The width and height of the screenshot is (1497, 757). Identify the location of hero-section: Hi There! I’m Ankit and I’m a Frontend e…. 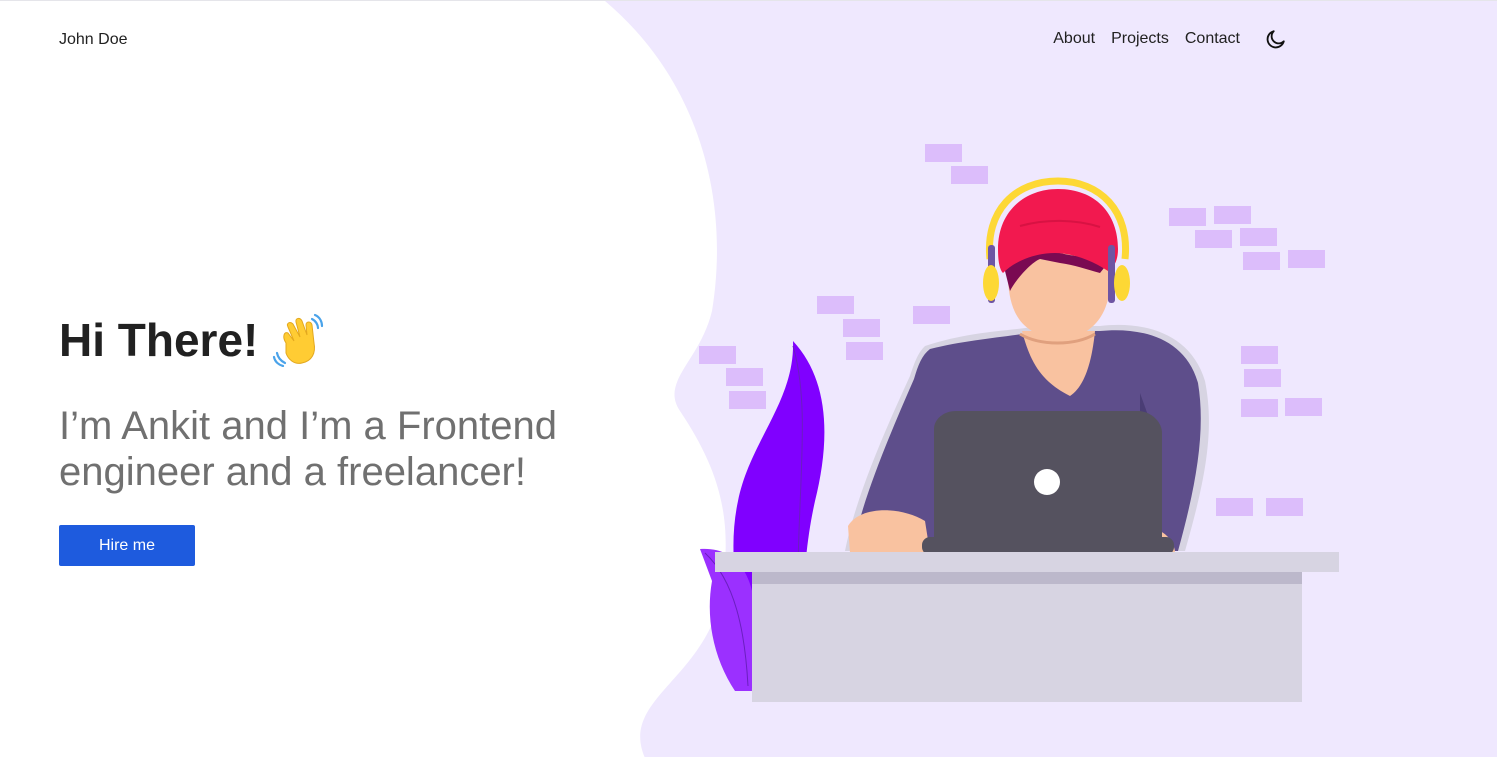
(369, 439).